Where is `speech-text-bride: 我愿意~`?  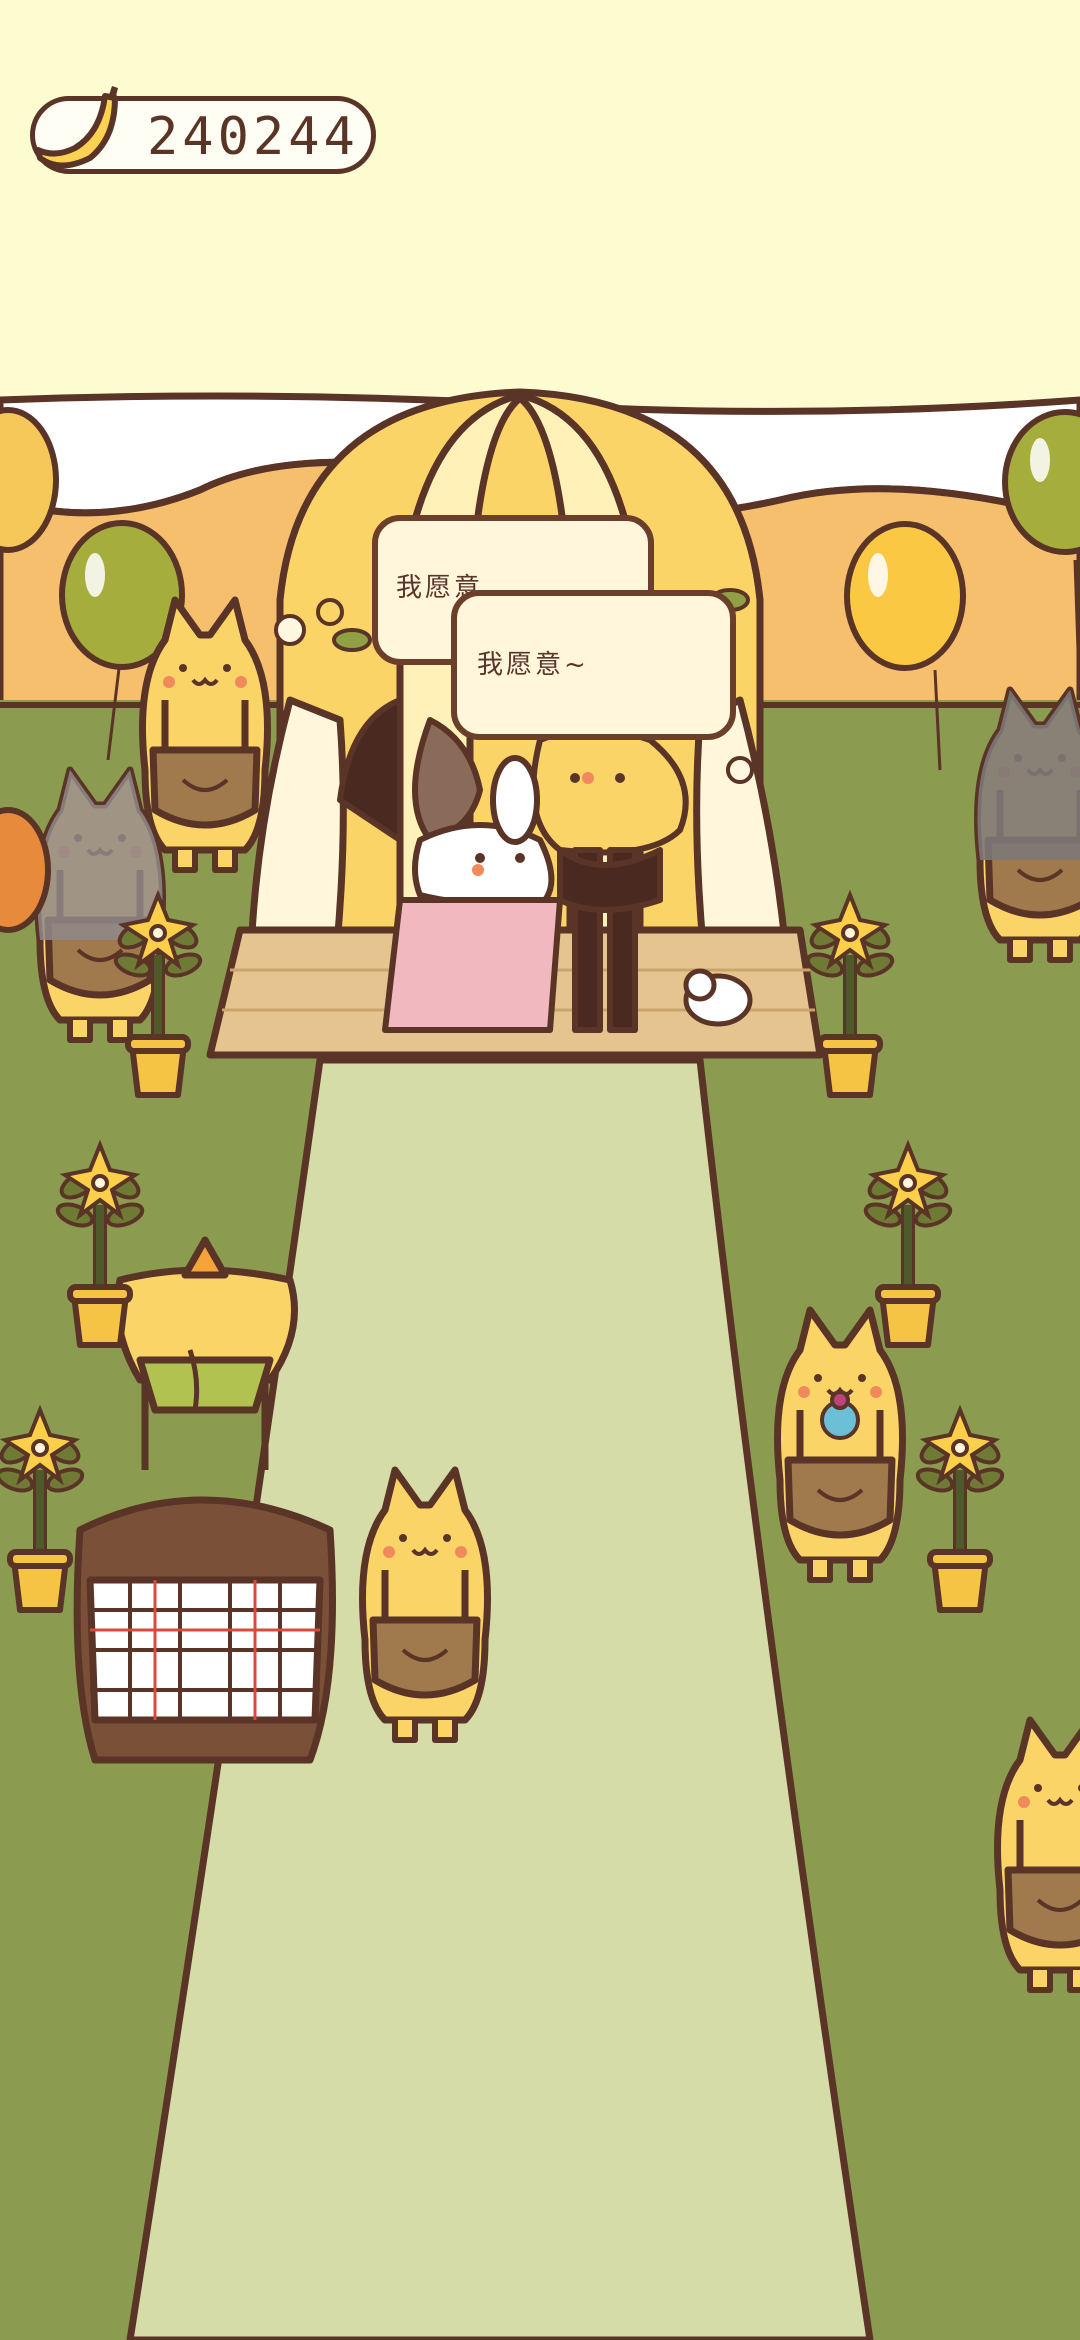
speech-text-bride: 我愿意~ is located at coordinates (533, 665).